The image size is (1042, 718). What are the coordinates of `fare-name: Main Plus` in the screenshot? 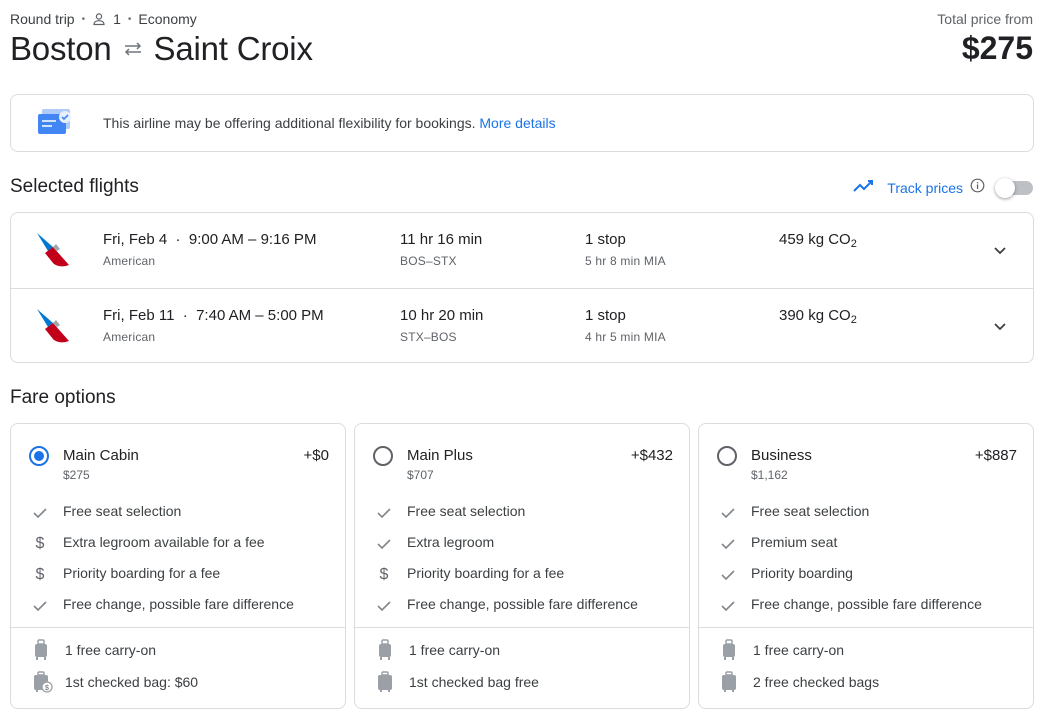 It's located at (440, 455).